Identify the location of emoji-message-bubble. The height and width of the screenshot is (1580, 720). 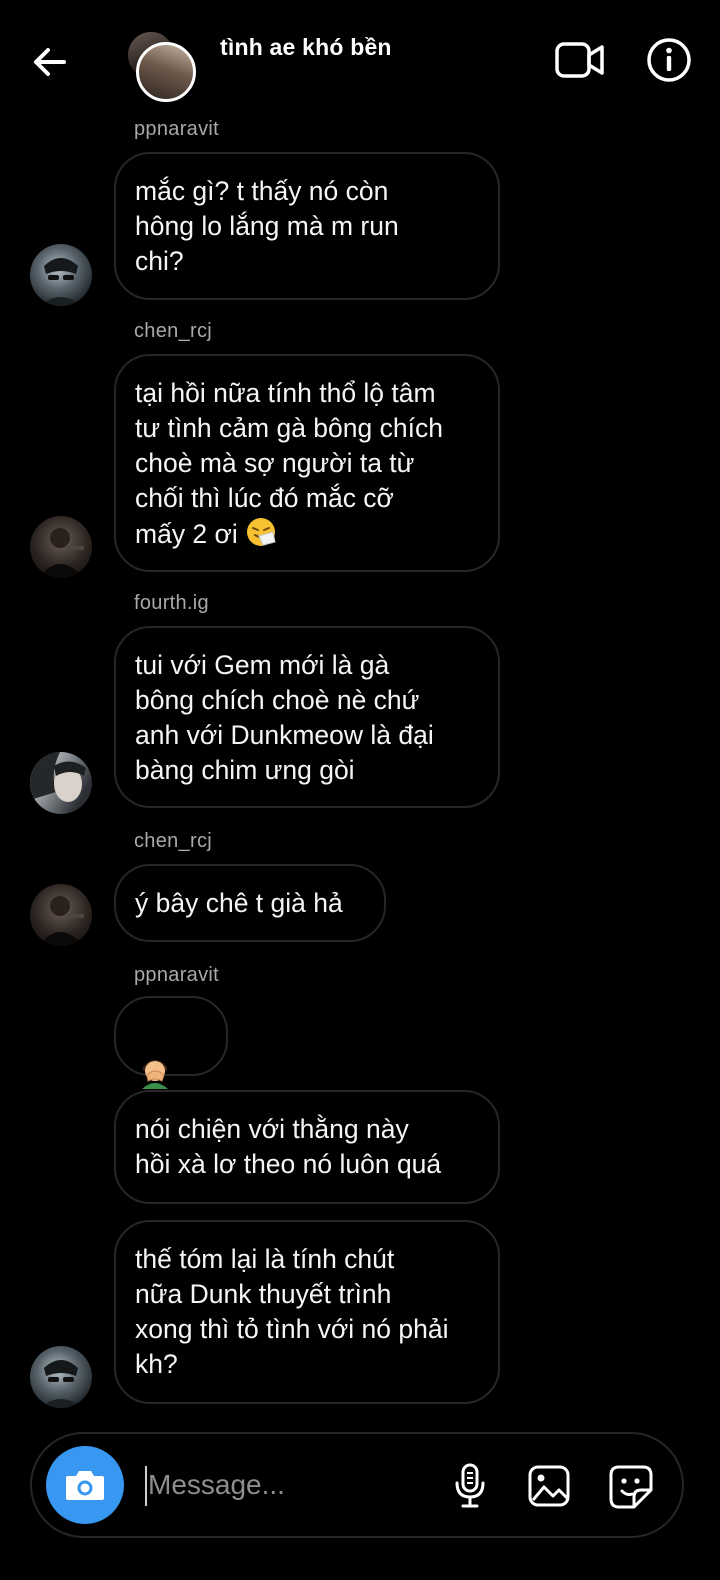
(171, 1060).